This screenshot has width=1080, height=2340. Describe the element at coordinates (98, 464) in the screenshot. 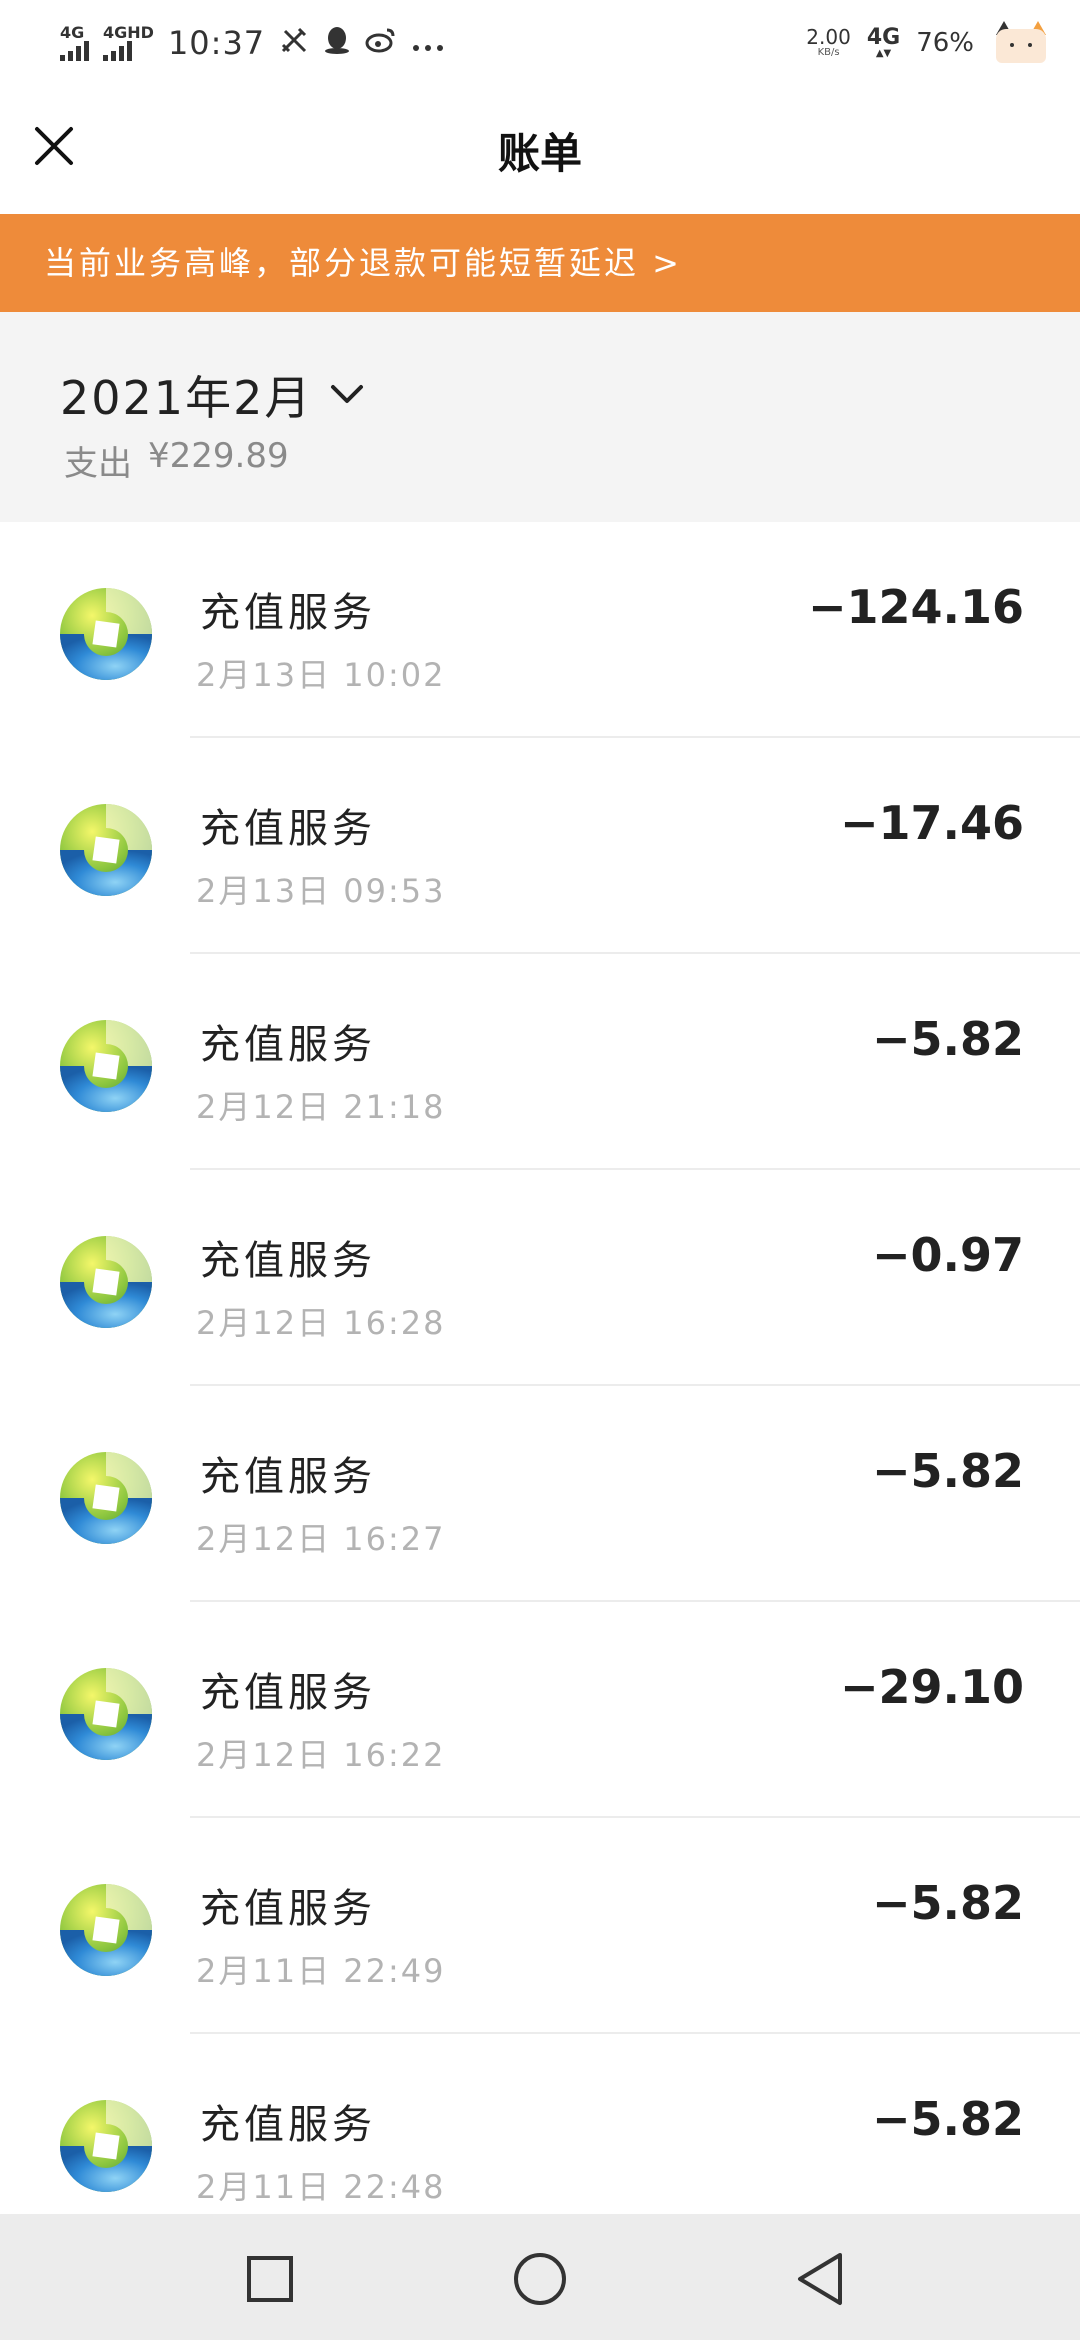

I see `expense-label: 支出` at that location.